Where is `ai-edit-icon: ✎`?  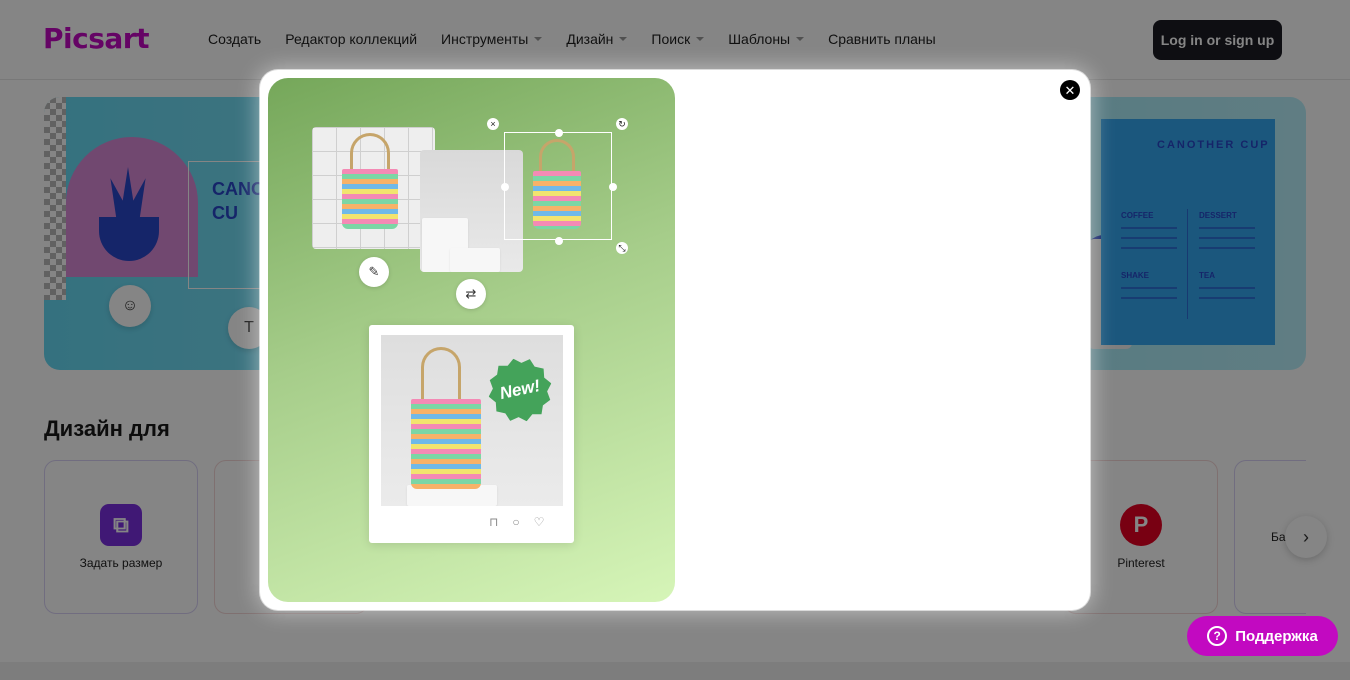 ai-edit-icon: ✎ is located at coordinates (374, 272).